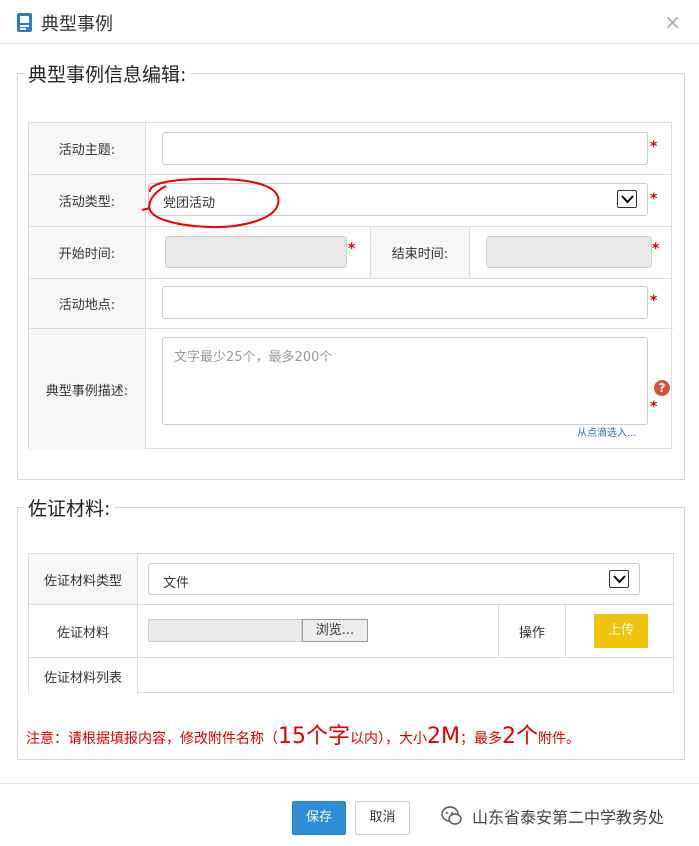  What do you see at coordinates (405, 148) in the screenshot?
I see `topic-input` at bounding box center [405, 148].